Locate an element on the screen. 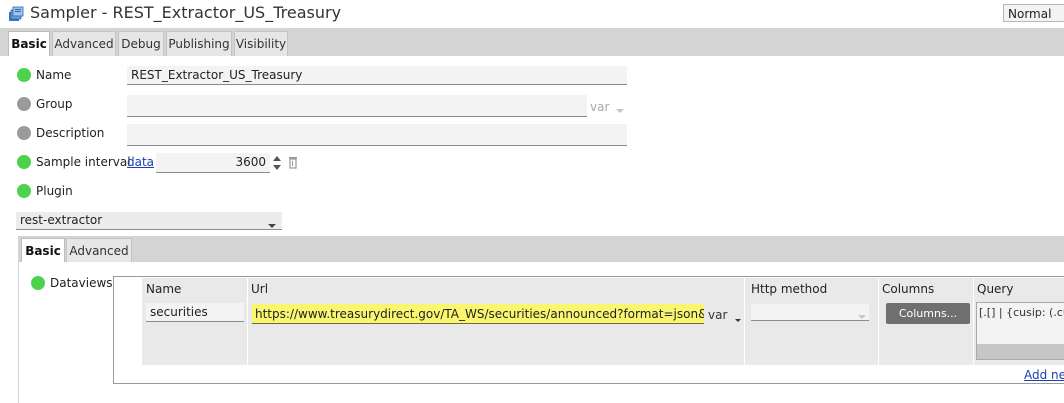 The image size is (1064, 403). window-title: Sampler - REST_Extractor_US_Treasury is located at coordinates (186, 12).